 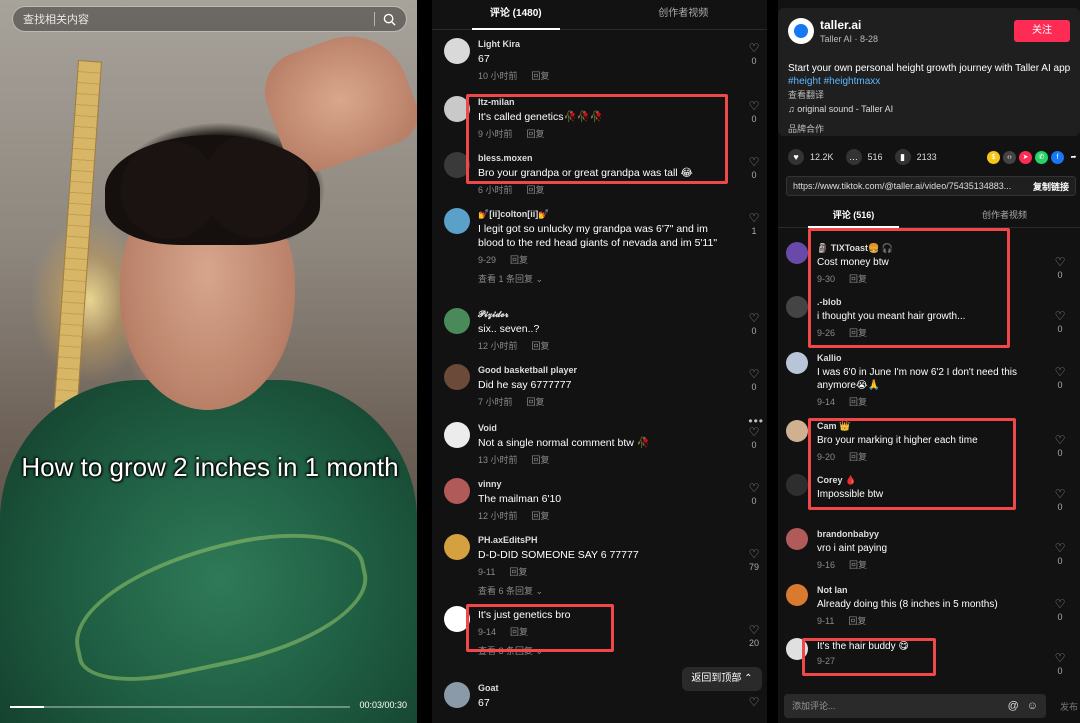 I want to click on comment-username: bless.moxen, so click(x=611, y=158).